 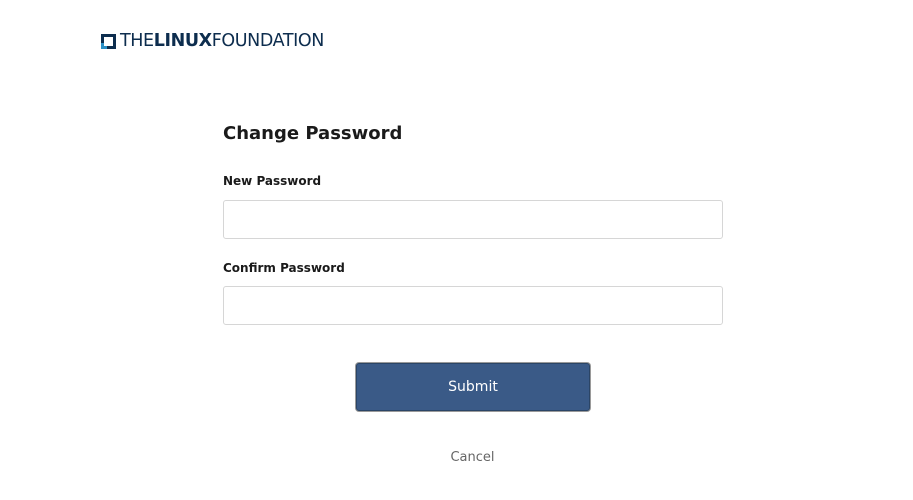 What do you see at coordinates (313, 133) in the screenshot?
I see `page-title: Change Password` at bounding box center [313, 133].